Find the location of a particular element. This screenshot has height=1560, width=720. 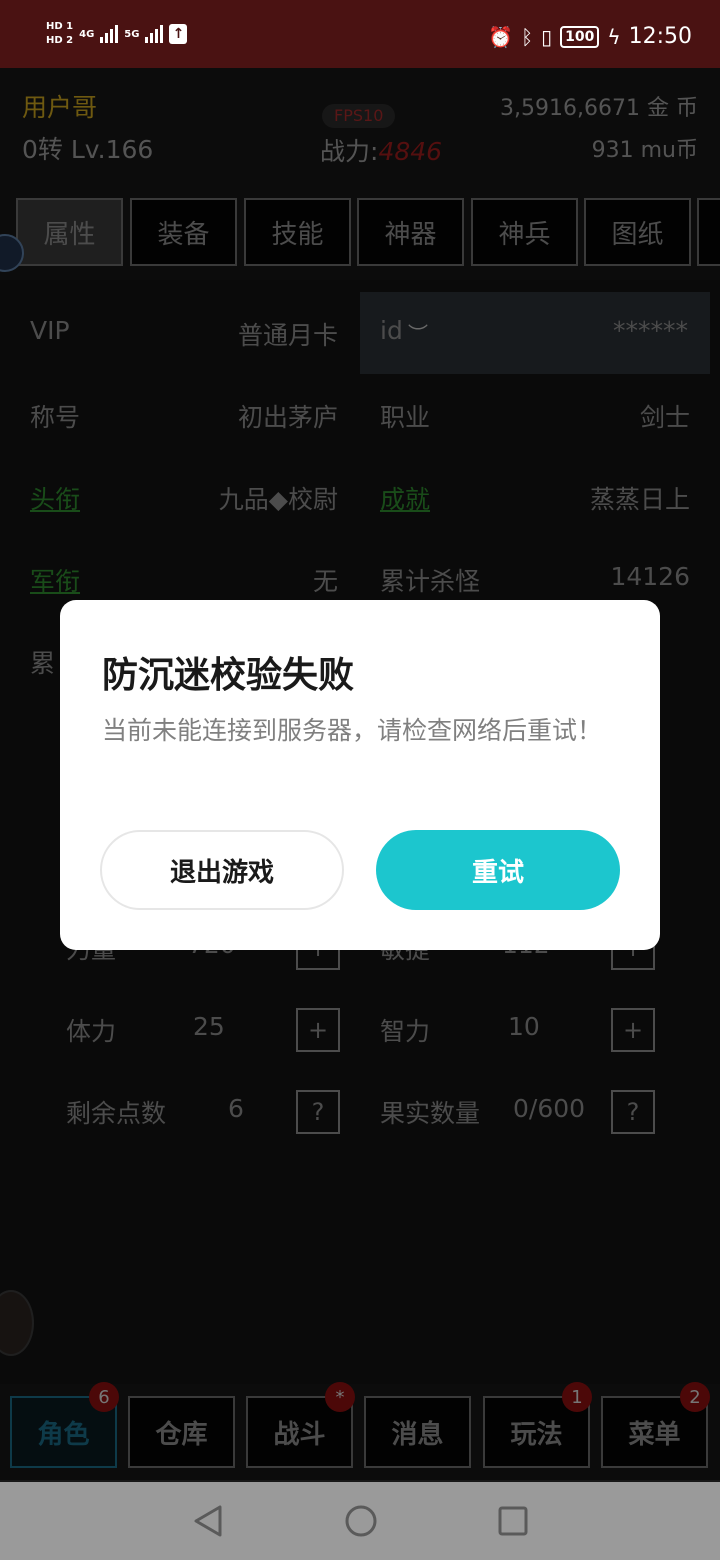

network-4g-label: 4G is located at coordinates (87, 34).